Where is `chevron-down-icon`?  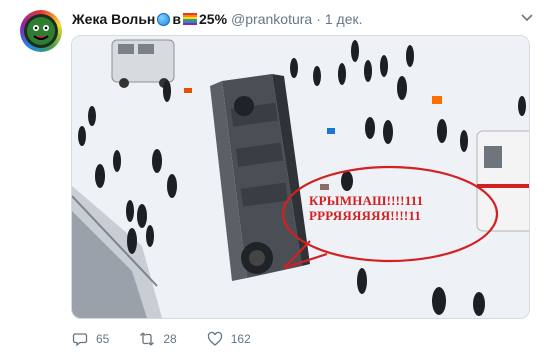 chevron-down-icon is located at coordinates (527, 17).